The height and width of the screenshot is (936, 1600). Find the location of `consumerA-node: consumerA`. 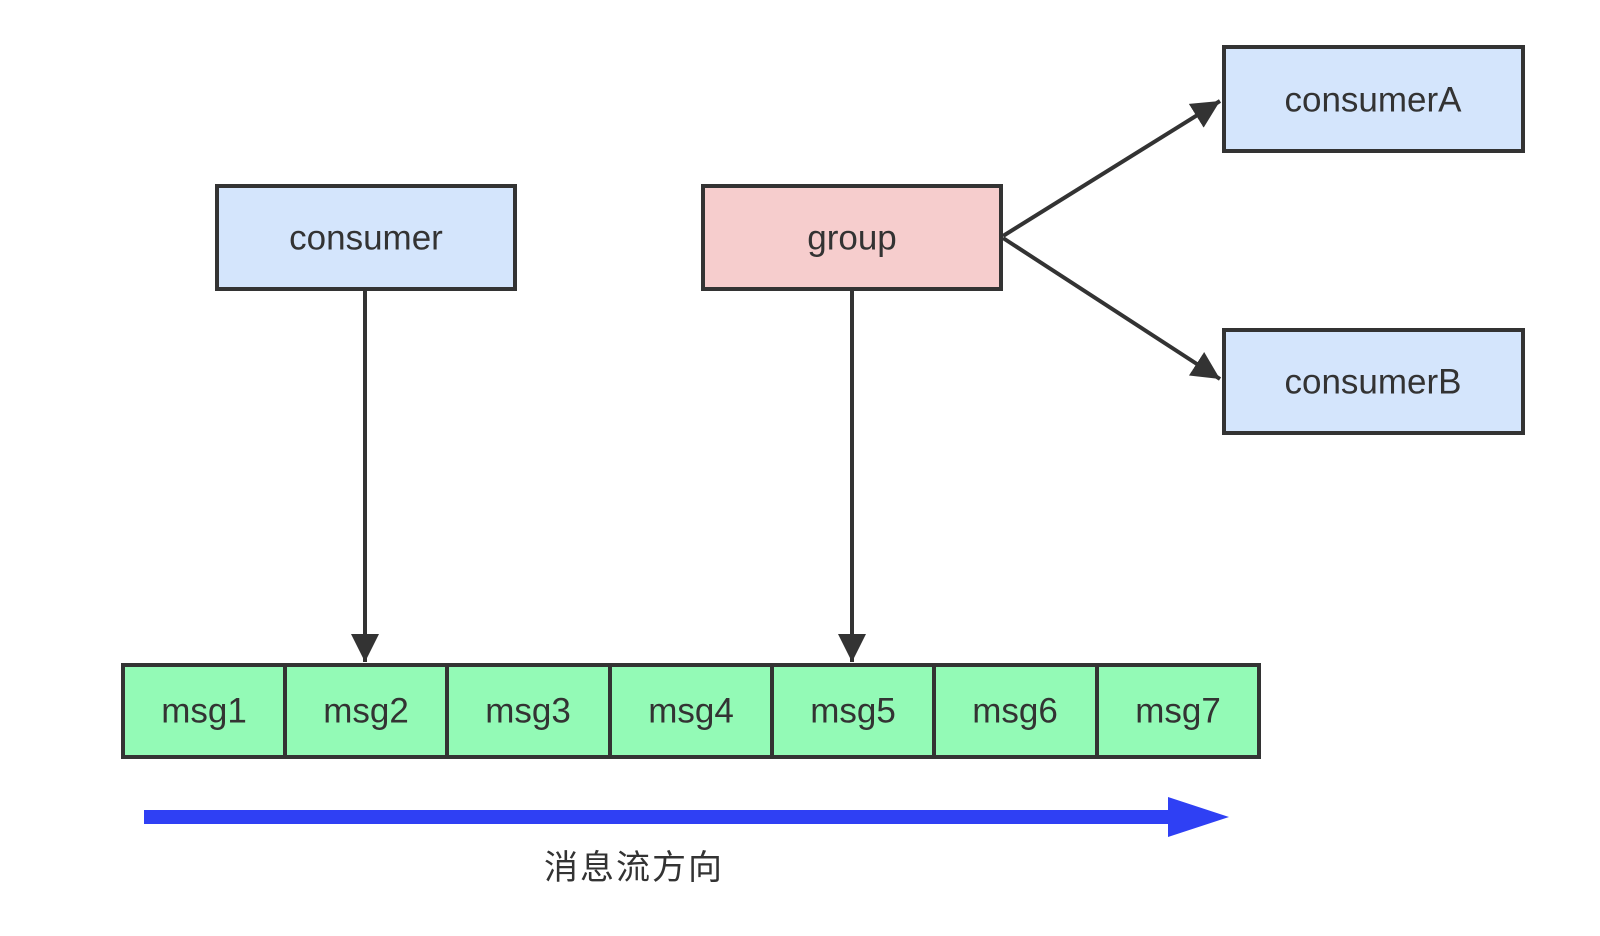

consumerA-node: consumerA is located at coordinates (1373, 99).